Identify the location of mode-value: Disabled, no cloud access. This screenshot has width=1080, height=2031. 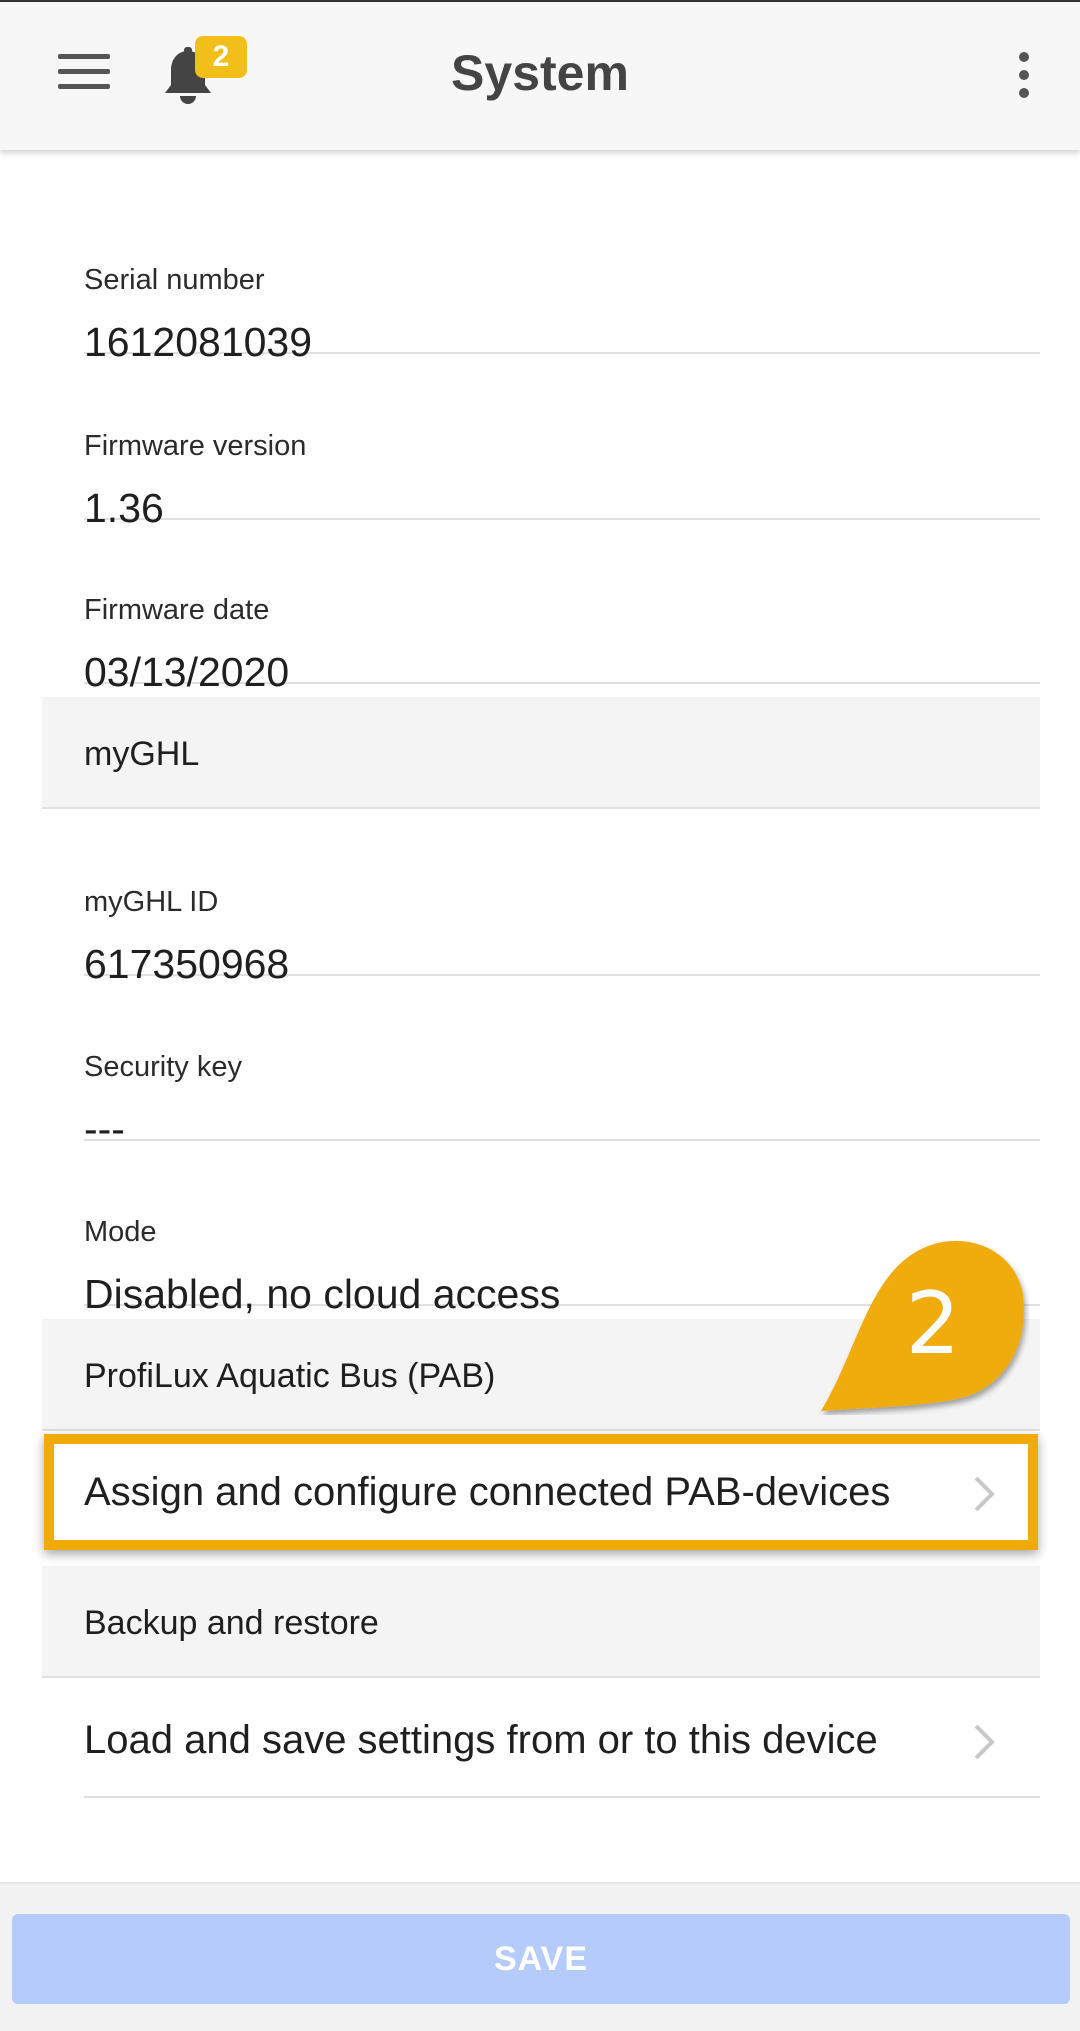
(322, 1294).